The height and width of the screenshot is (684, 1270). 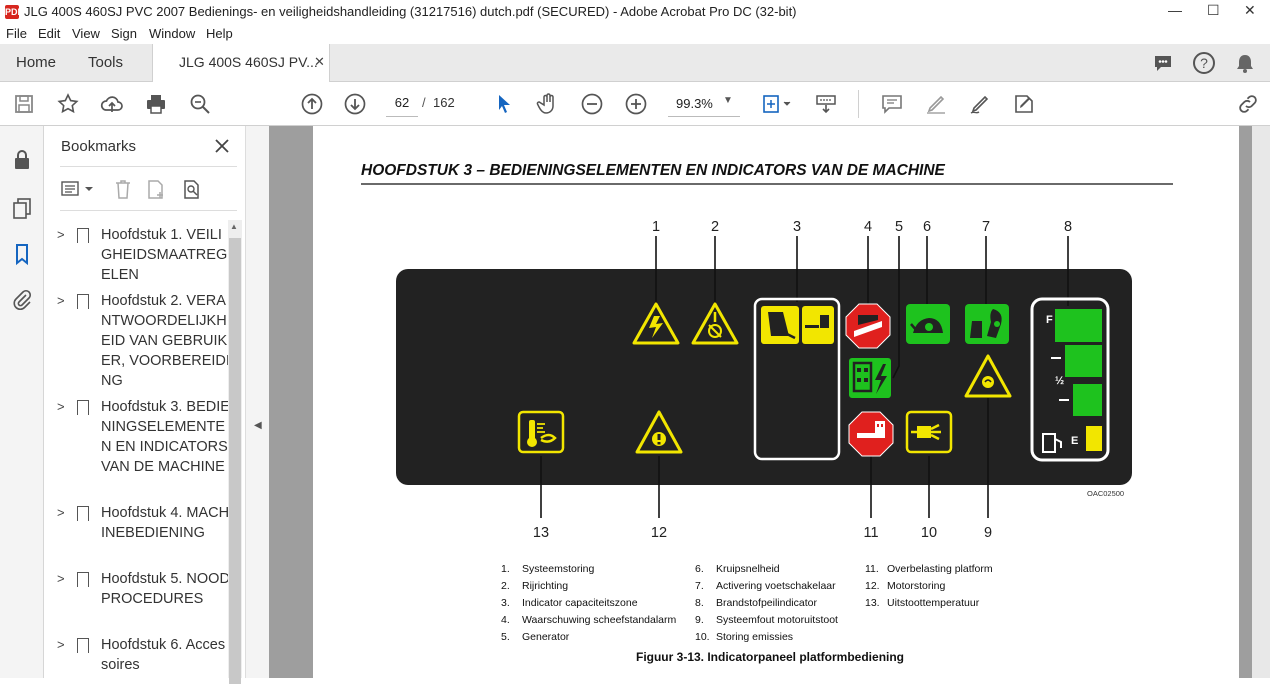 What do you see at coordinates (699, 620) in the screenshot?
I see `legend-num: 9.` at bounding box center [699, 620].